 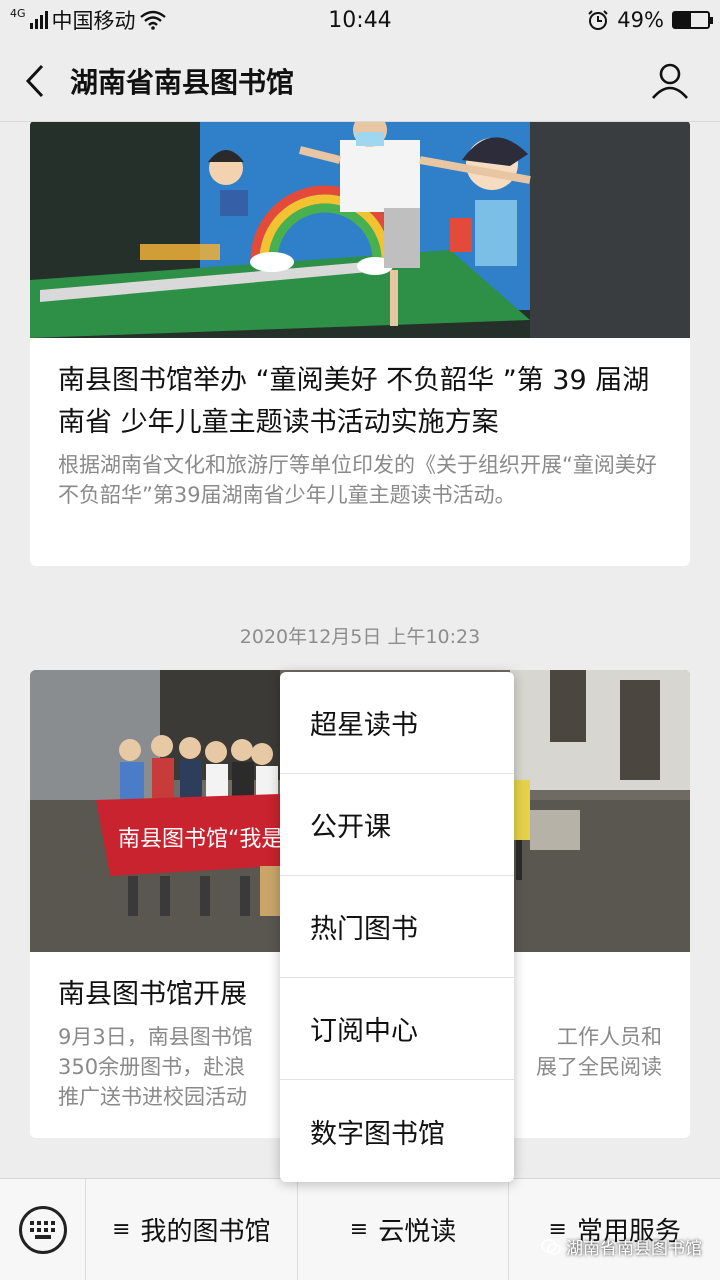 I want to click on page-title: 湖南省南县图书馆, so click(x=182, y=82).